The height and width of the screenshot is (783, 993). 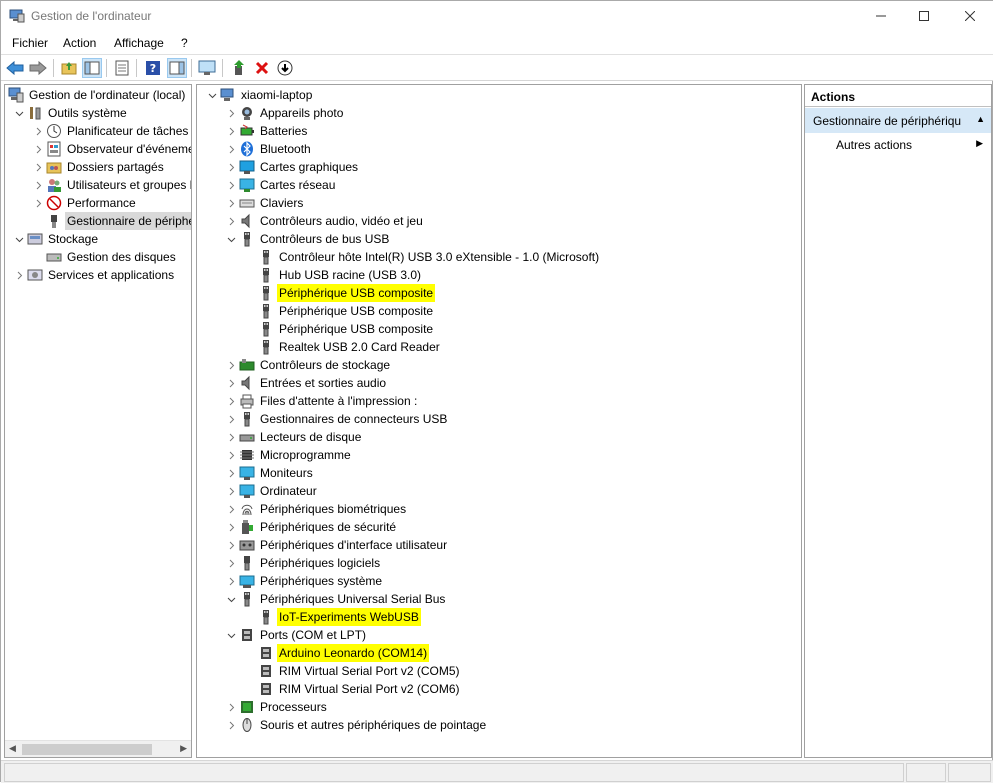 I want to click on close-button, so click(x=970, y=16).